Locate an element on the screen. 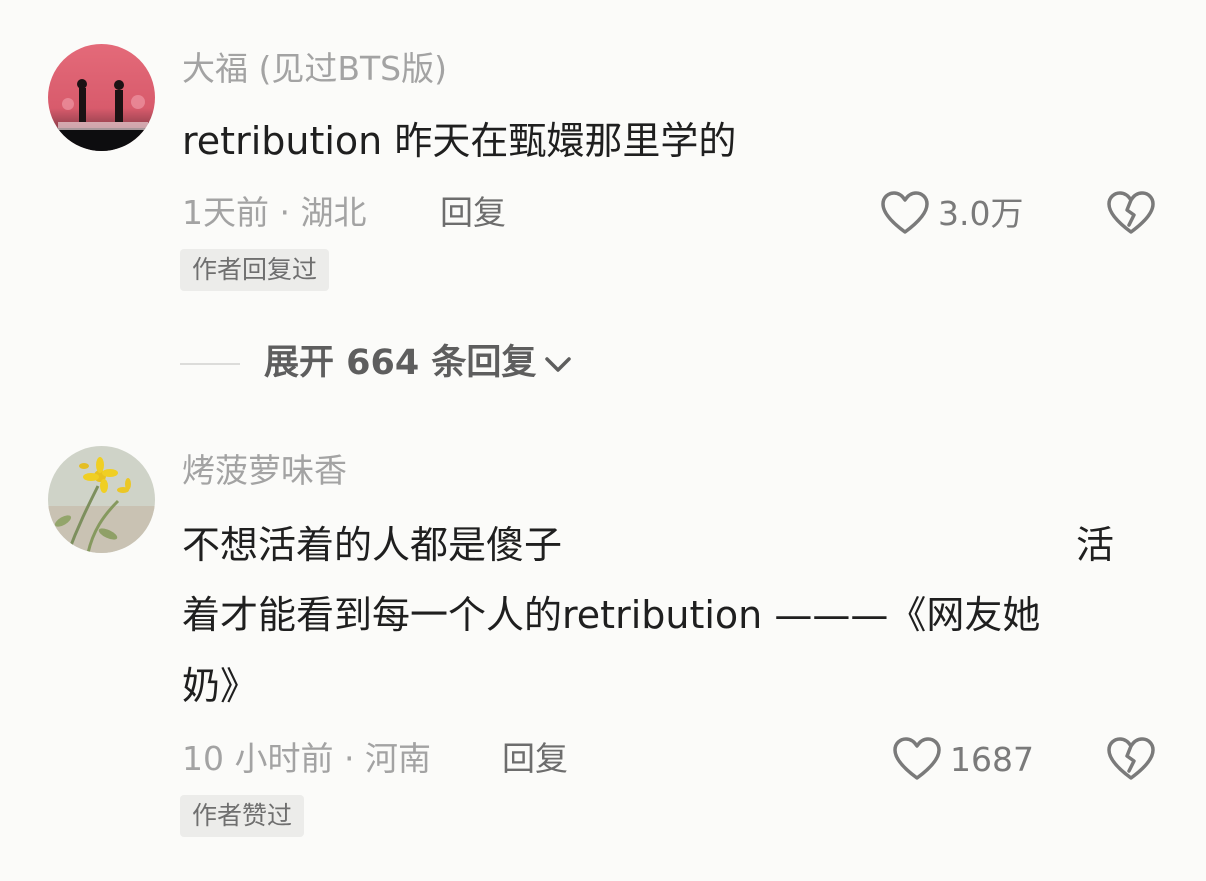 The width and height of the screenshot is (1206, 881). divider-line is located at coordinates (210, 363).